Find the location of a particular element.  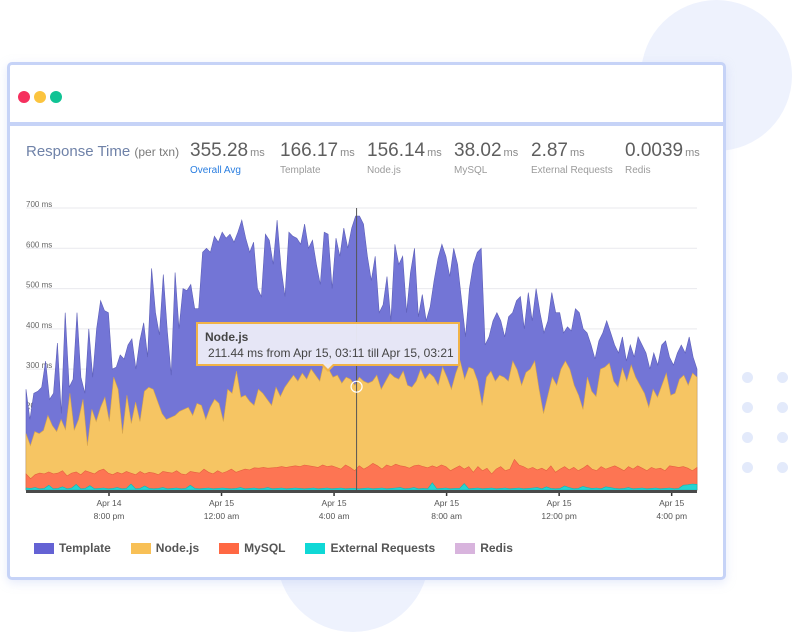

stat-label: Template is located at coordinates (300, 170).